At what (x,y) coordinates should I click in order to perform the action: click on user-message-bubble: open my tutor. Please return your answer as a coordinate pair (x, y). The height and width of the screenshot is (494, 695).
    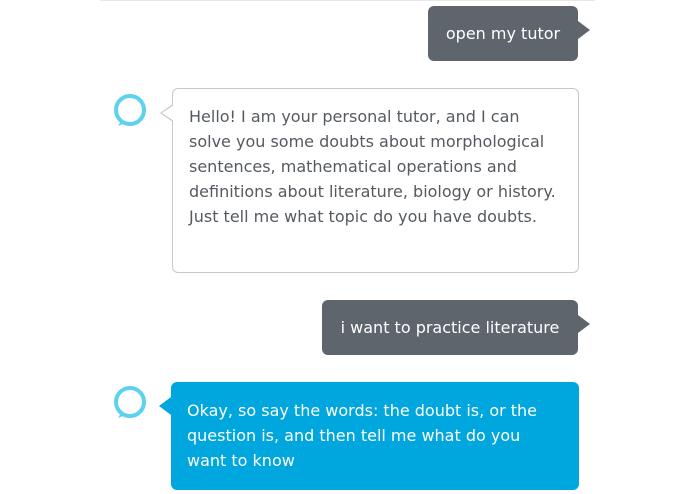
    Looking at the image, I should click on (509, 33).